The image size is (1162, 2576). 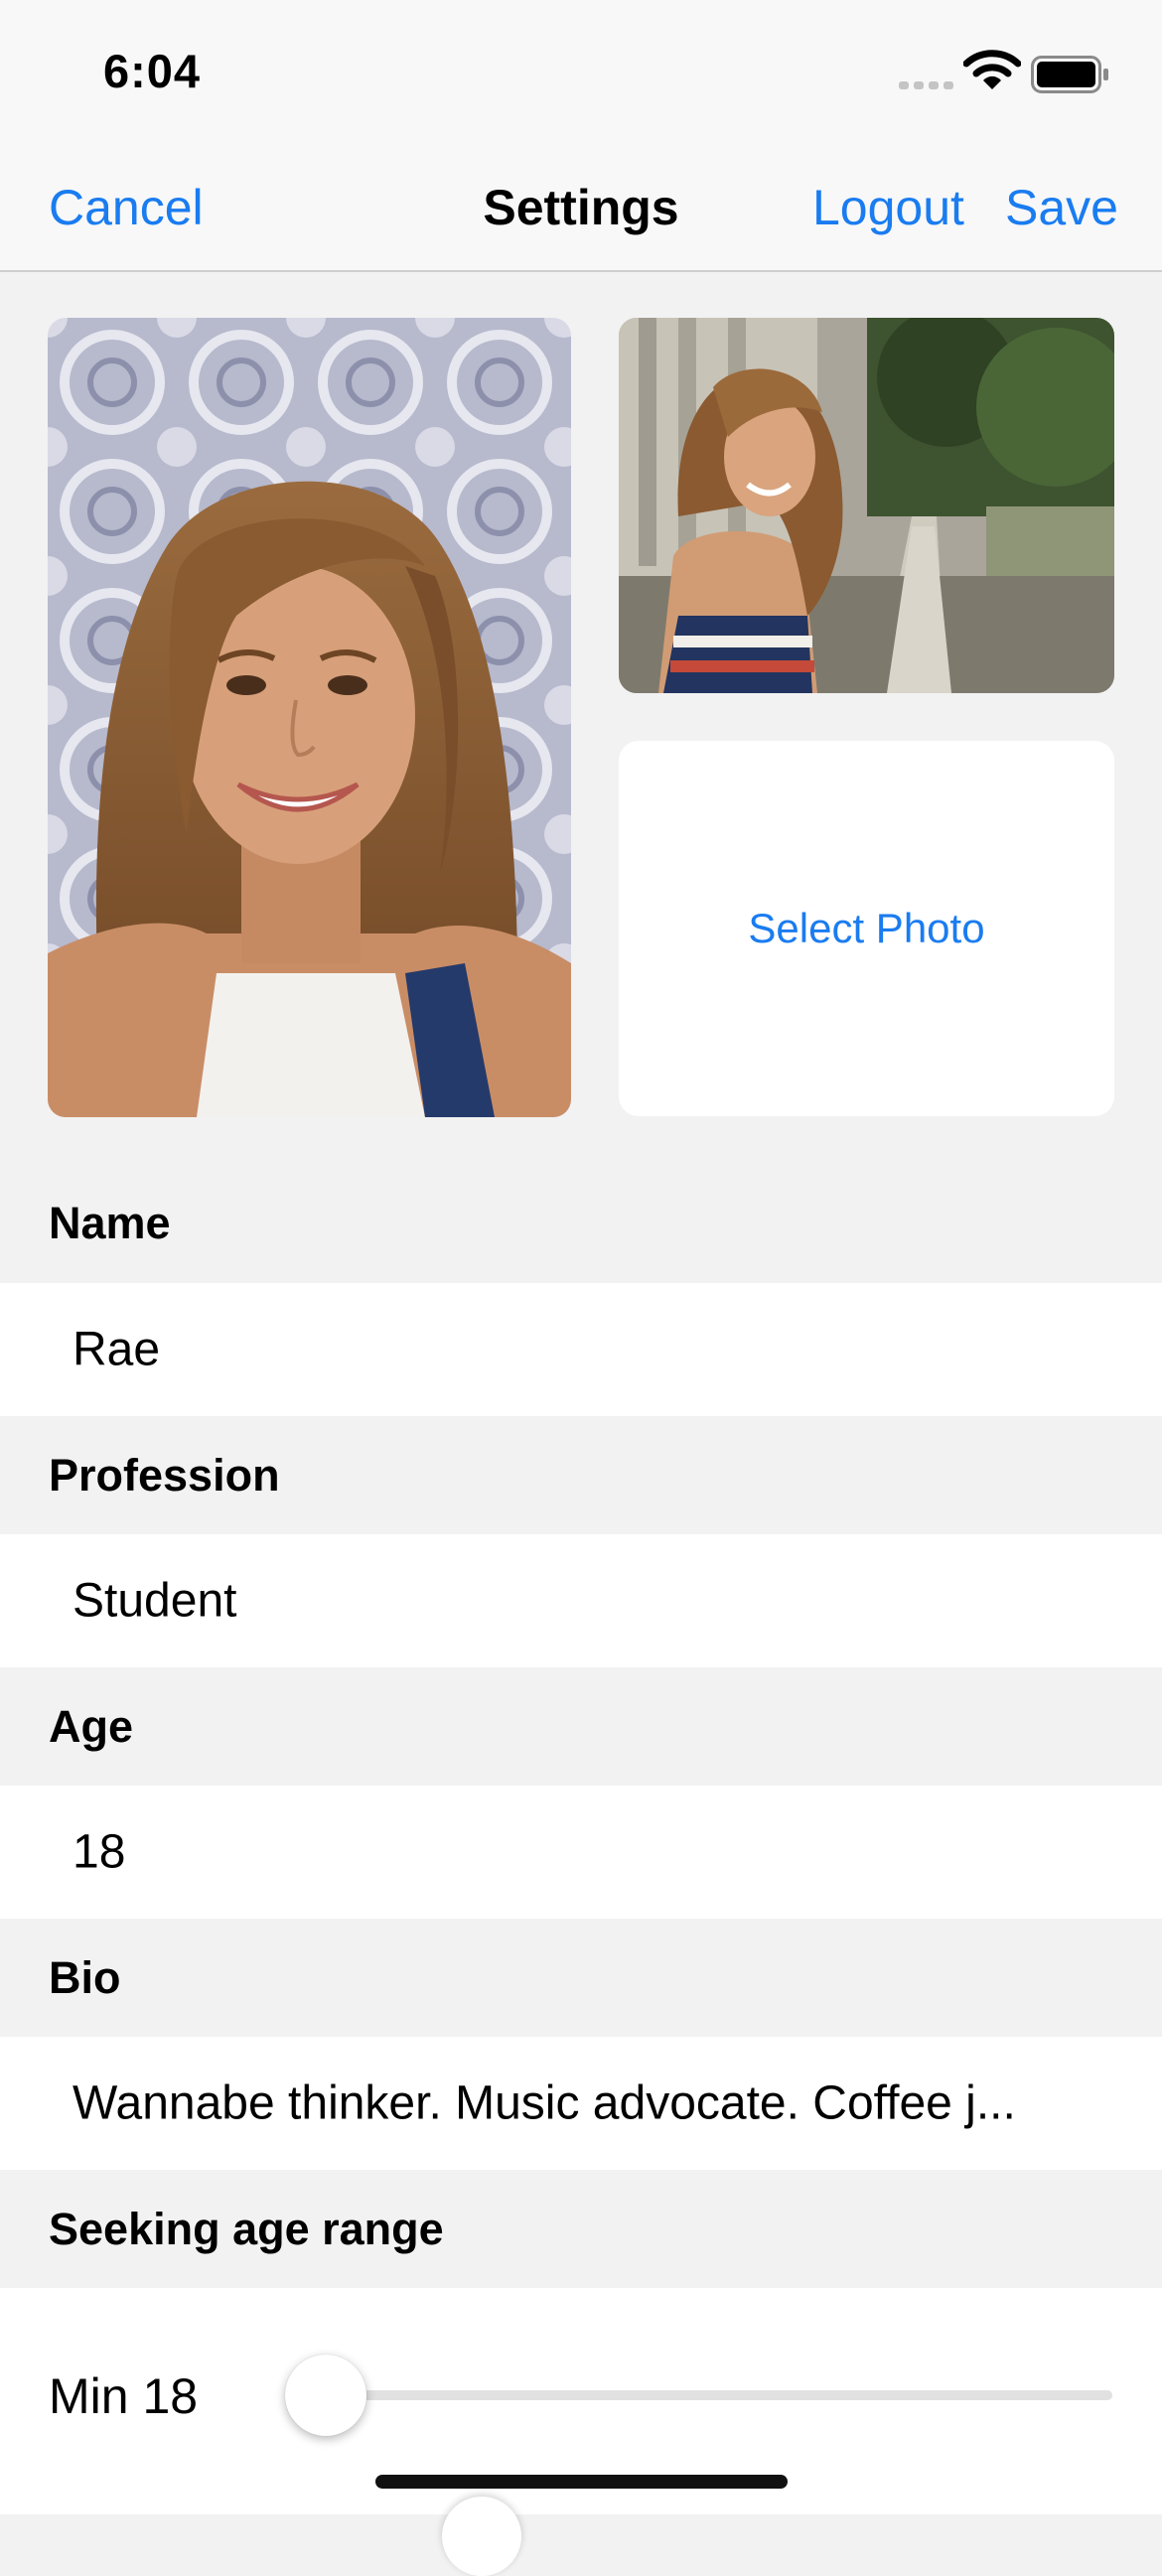 I want to click on min-age-slider-track, so click(x=715, y=2395).